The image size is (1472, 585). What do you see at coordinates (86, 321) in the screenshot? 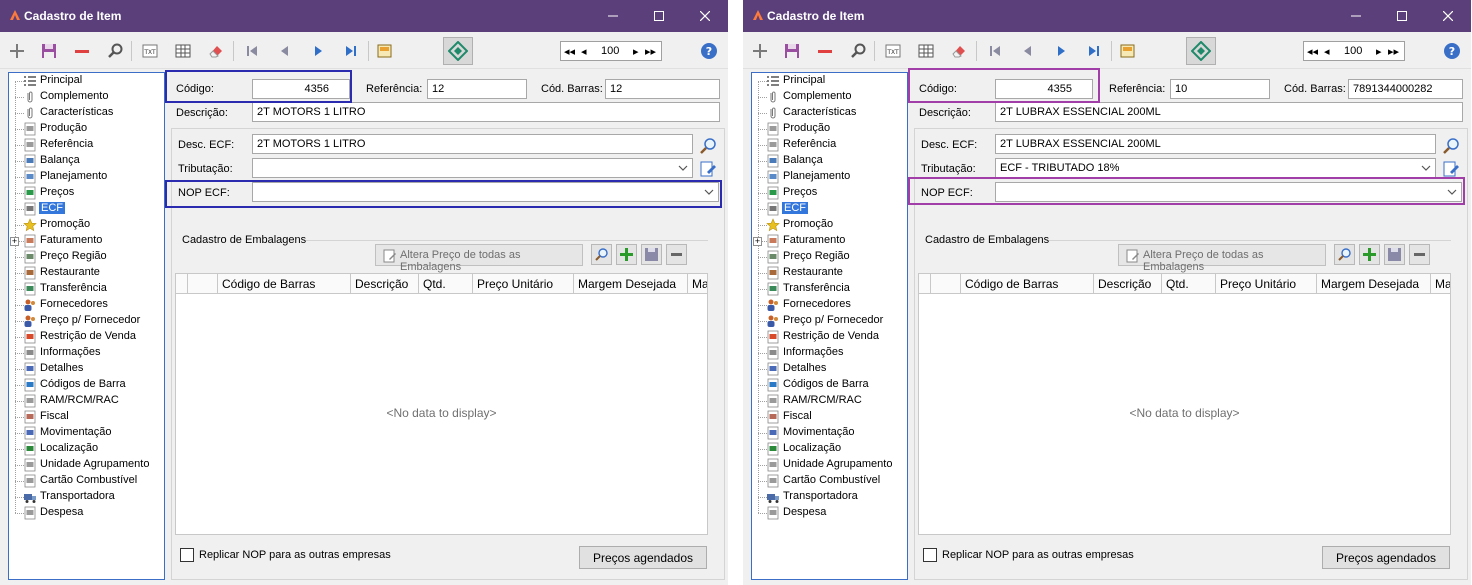
I see `tree-item-preco-p-fornecedor: Preço p/ Fornecedor` at bounding box center [86, 321].